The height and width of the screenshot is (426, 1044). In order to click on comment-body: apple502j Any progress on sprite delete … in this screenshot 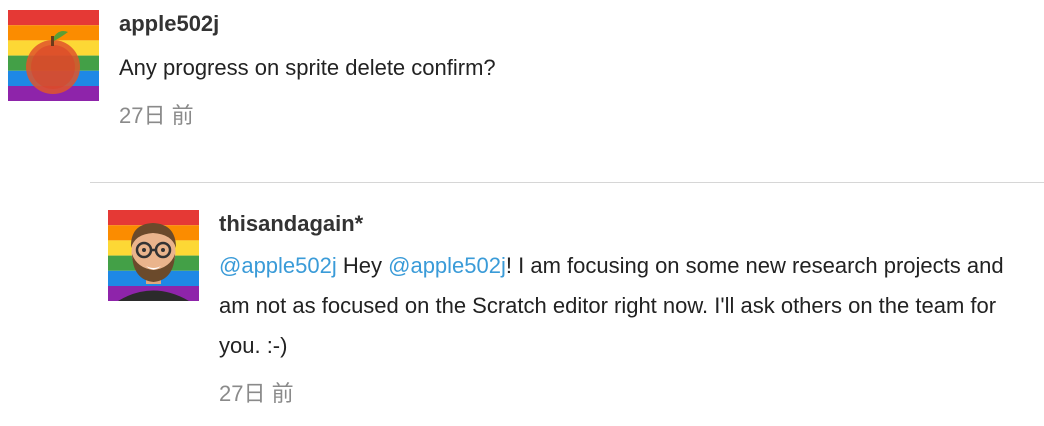, I will do `click(307, 70)`.